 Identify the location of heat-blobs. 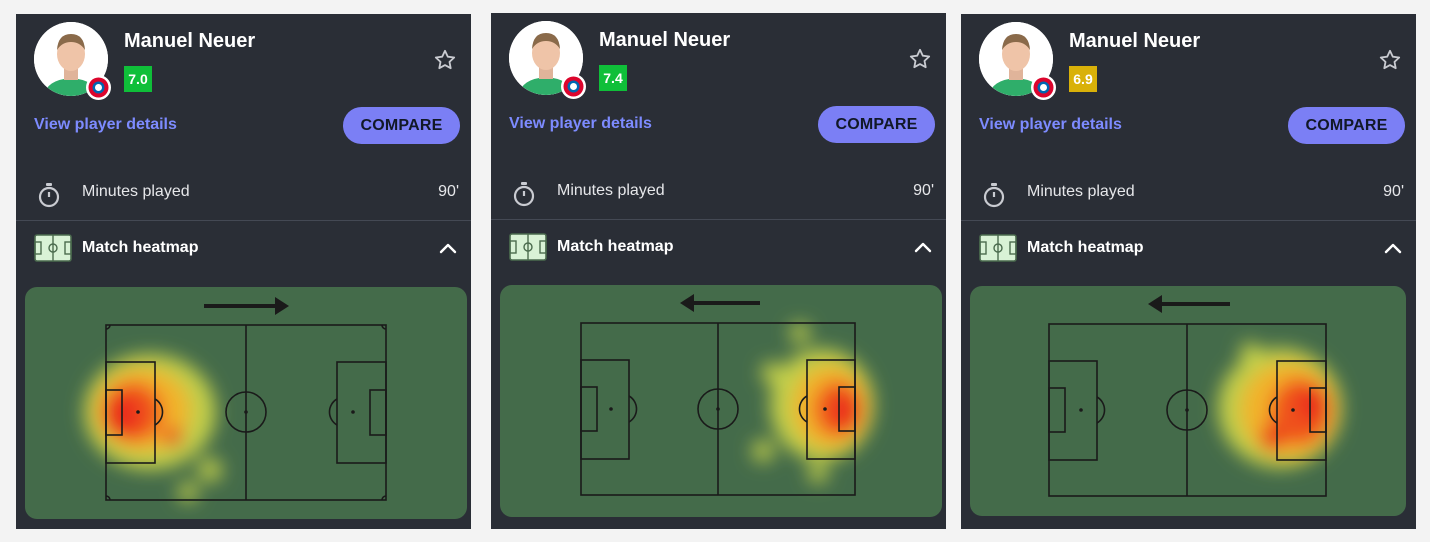
(153, 428).